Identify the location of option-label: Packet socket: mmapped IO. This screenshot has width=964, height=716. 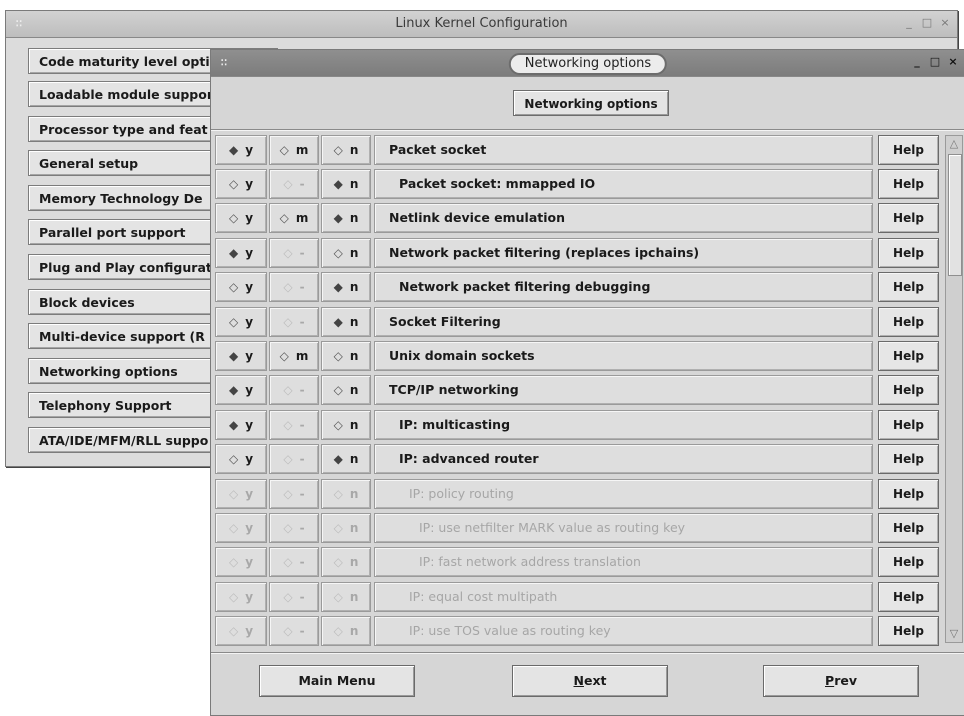
(623, 184).